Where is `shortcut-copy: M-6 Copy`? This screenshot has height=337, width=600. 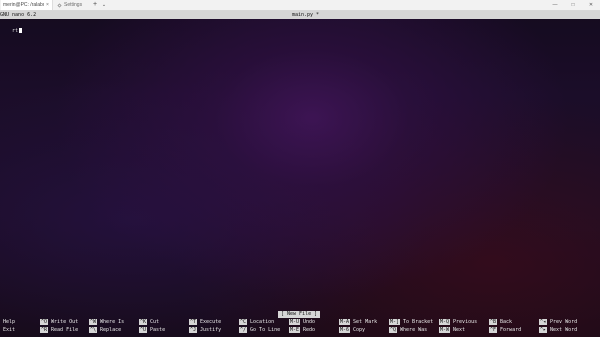
shortcut-copy: M-6 Copy is located at coordinates (352, 330).